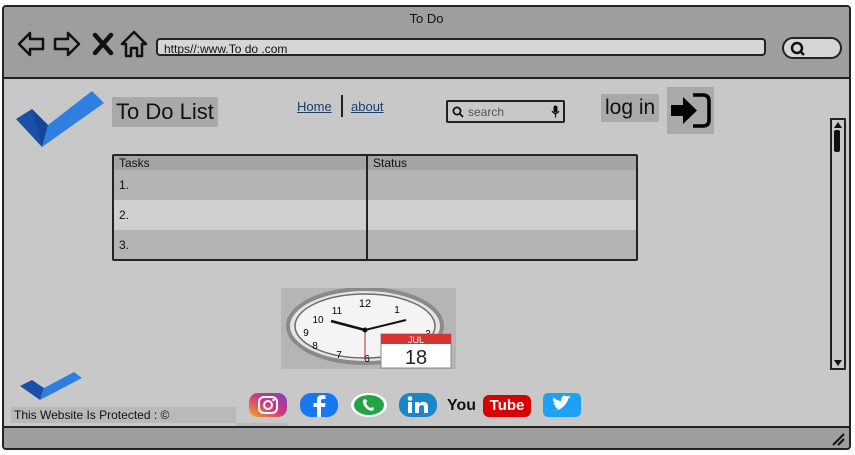 The image size is (855, 455). Describe the element at coordinates (462, 405) in the screenshot. I see `youtube-you-text: You` at that location.